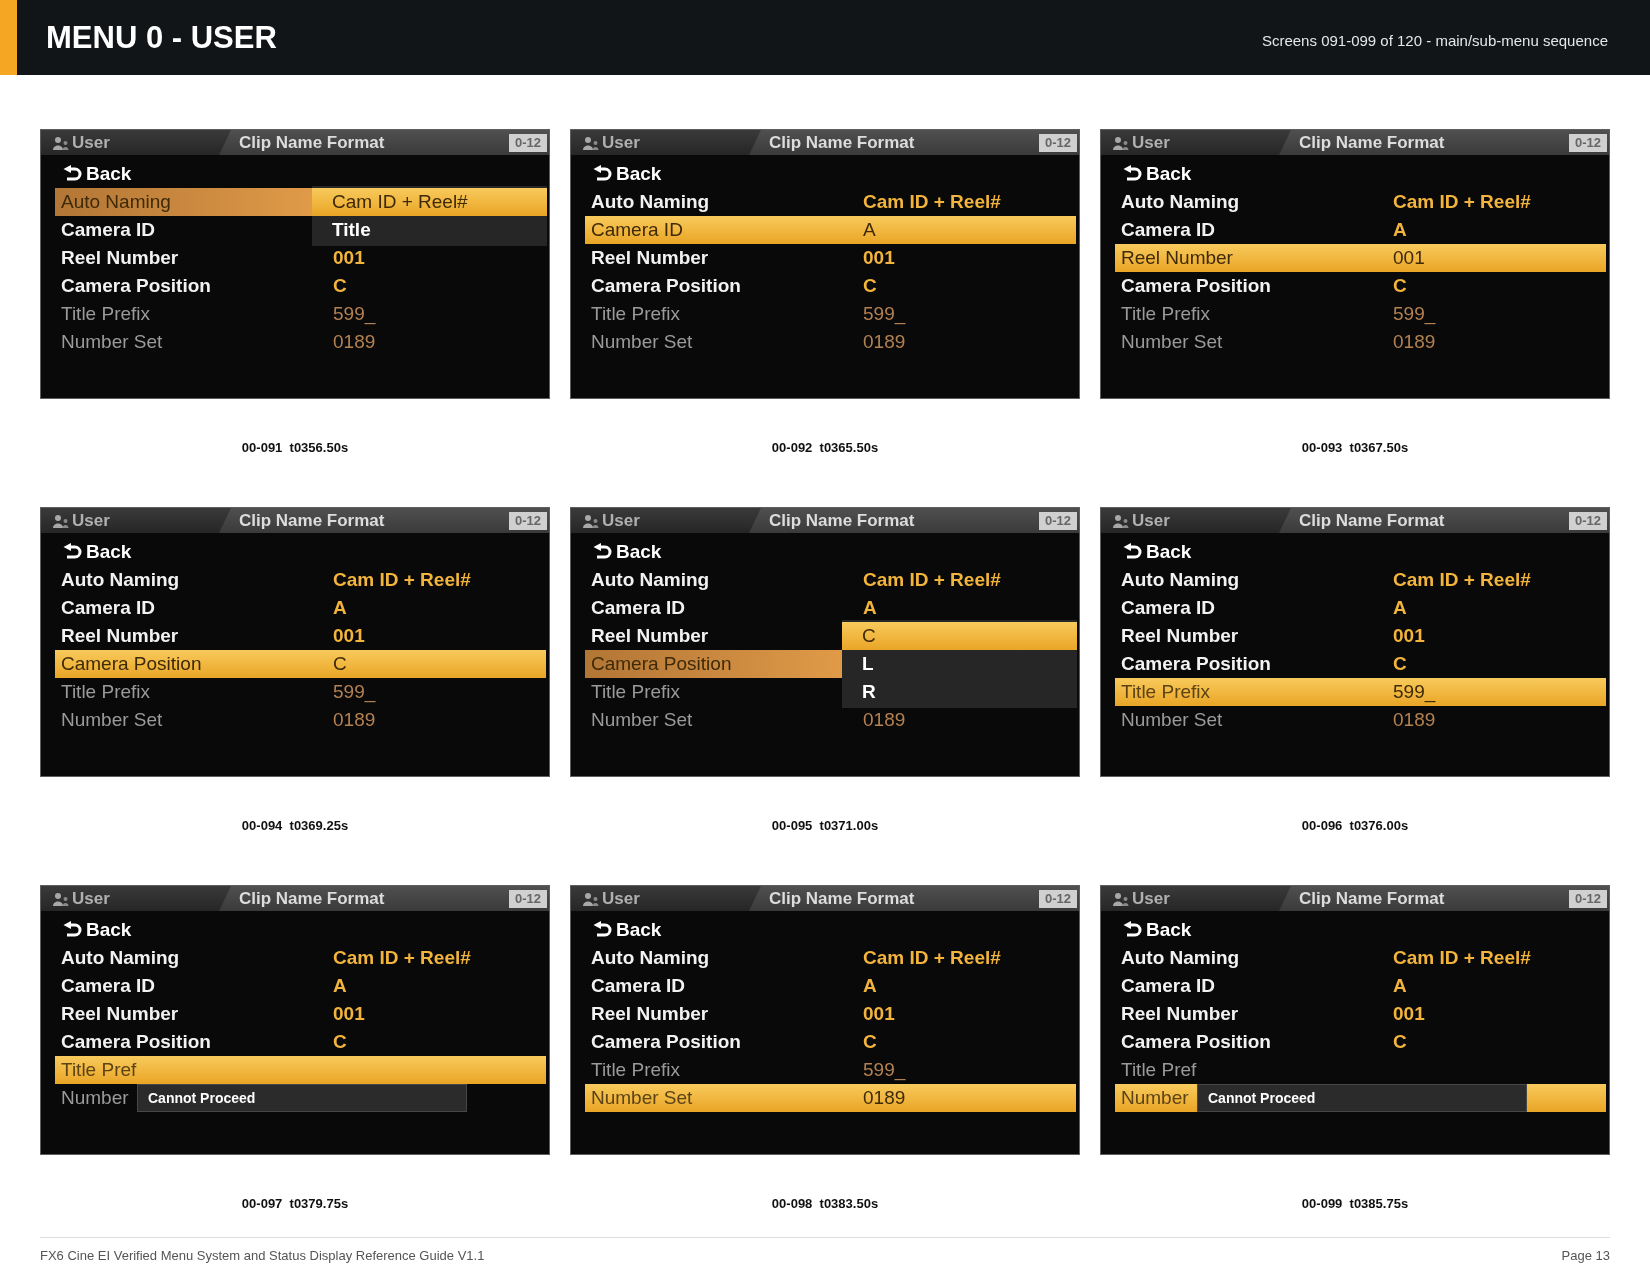 The width and height of the screenshot is (1650, 1275). I want to click on screen-caption: 00-097 t0379.75s, so click(295, 1204).